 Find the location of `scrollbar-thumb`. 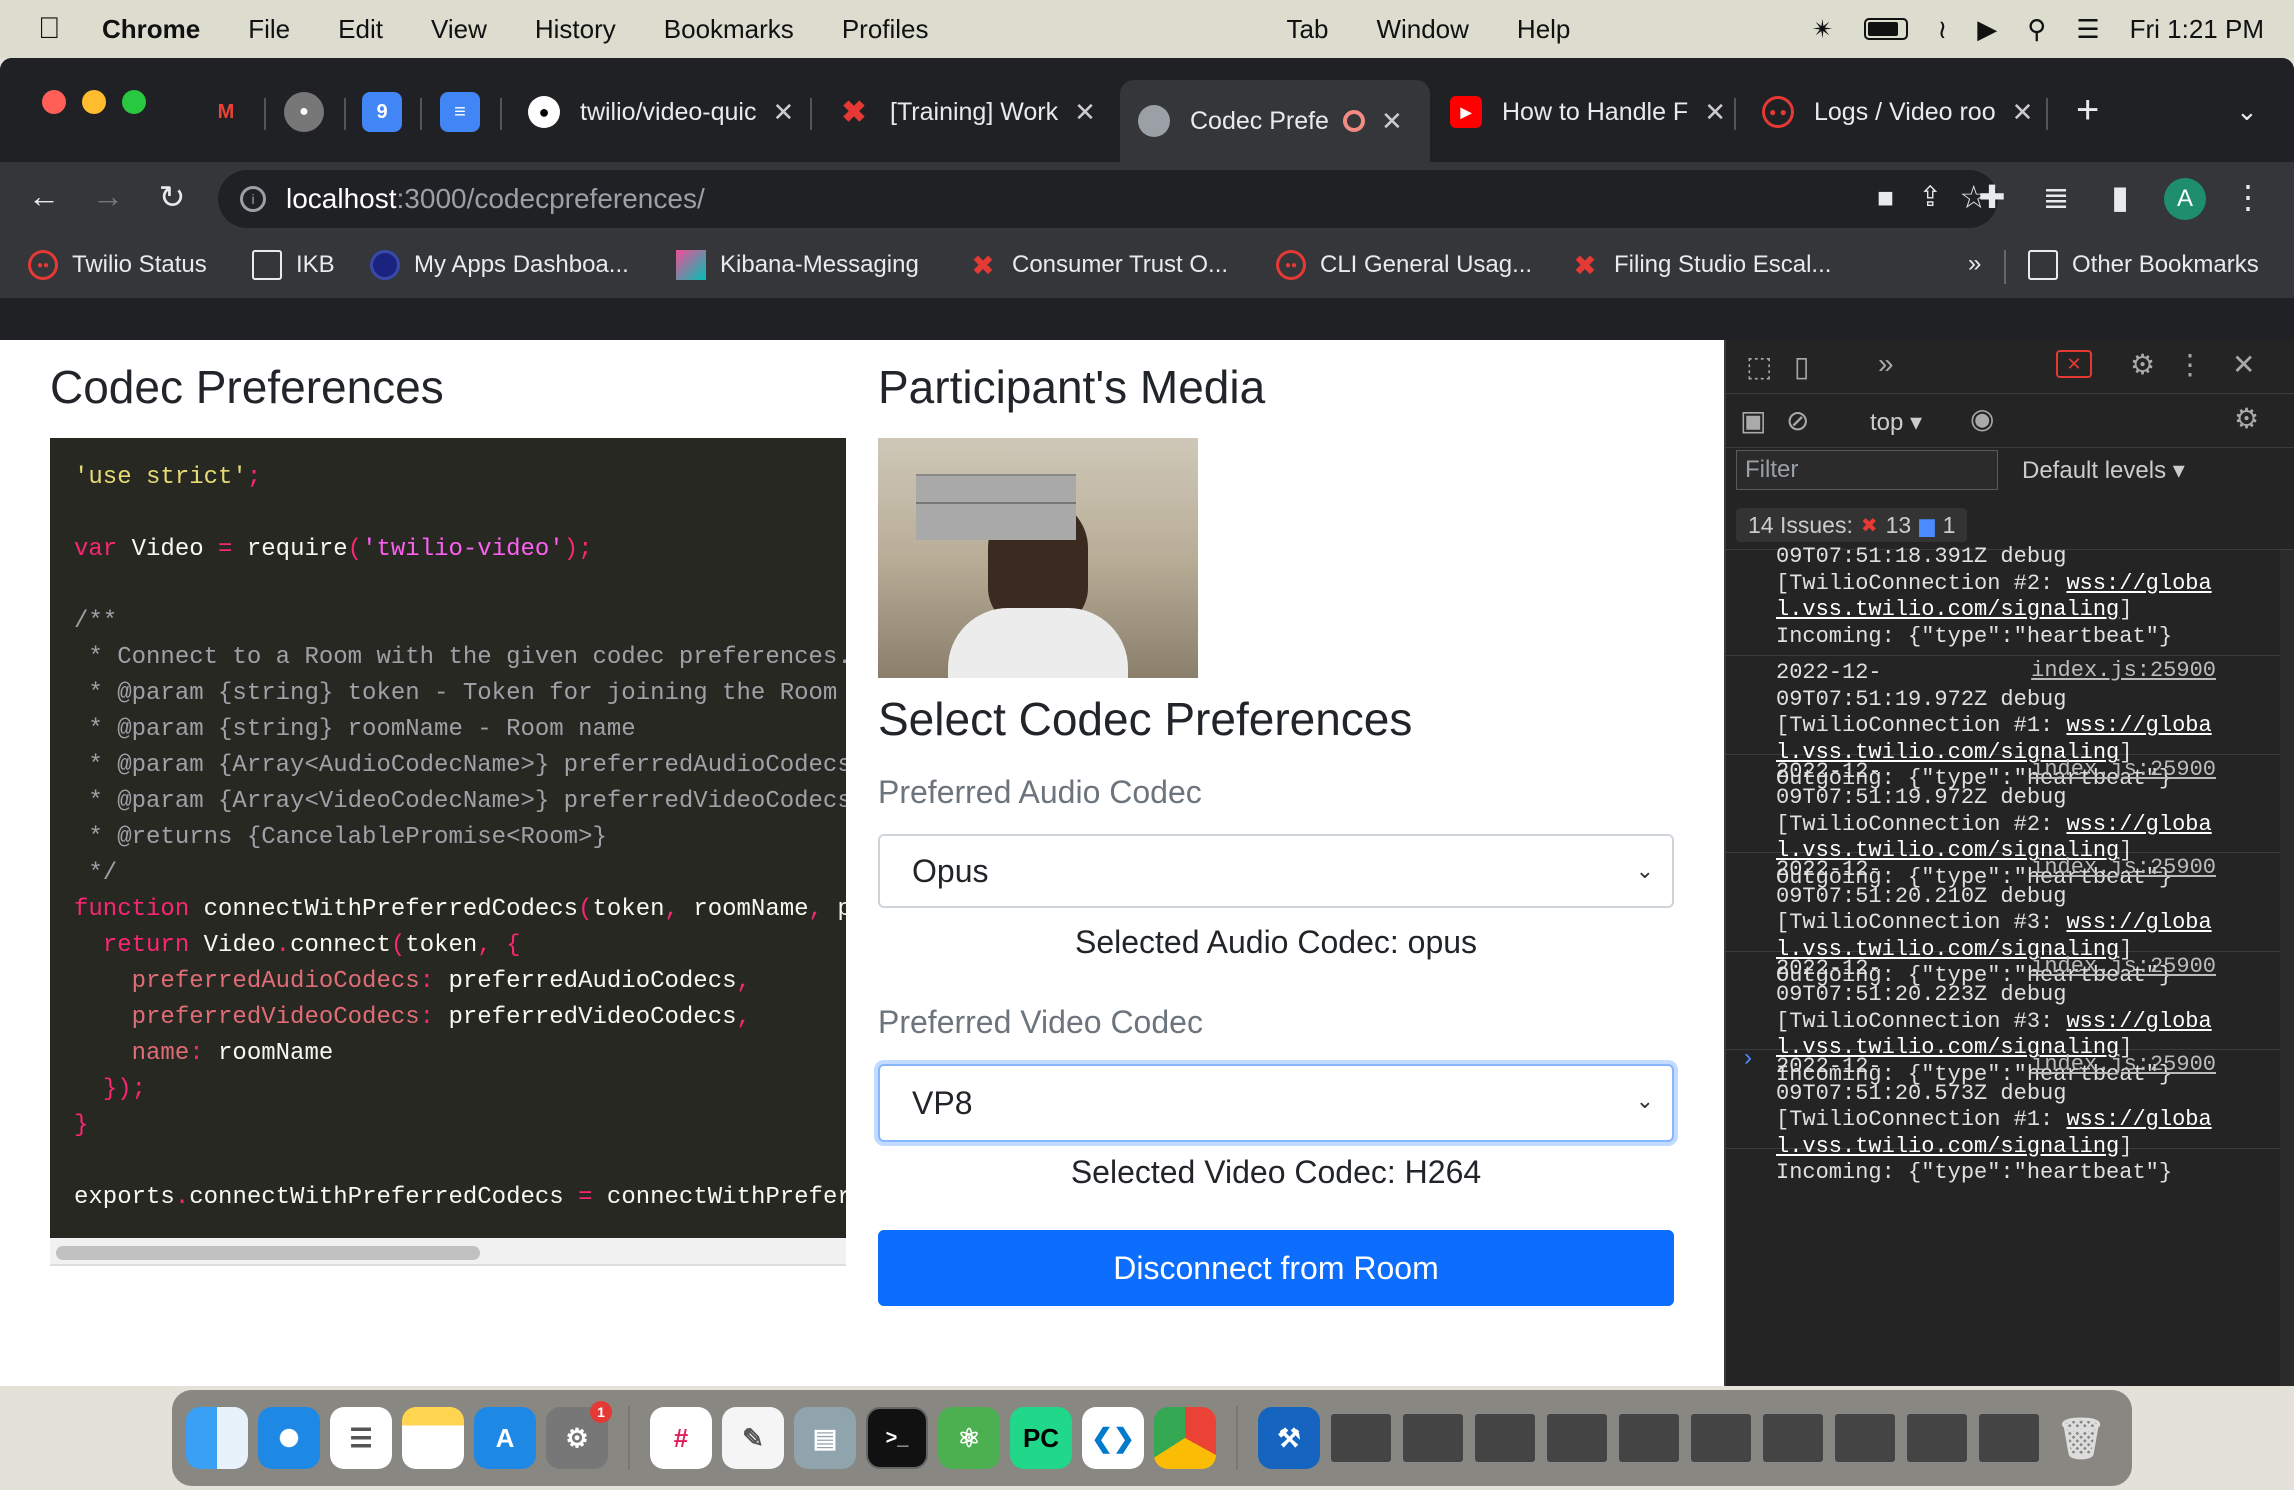

scrollbar-thumb is located at coordinates (268, 1253).